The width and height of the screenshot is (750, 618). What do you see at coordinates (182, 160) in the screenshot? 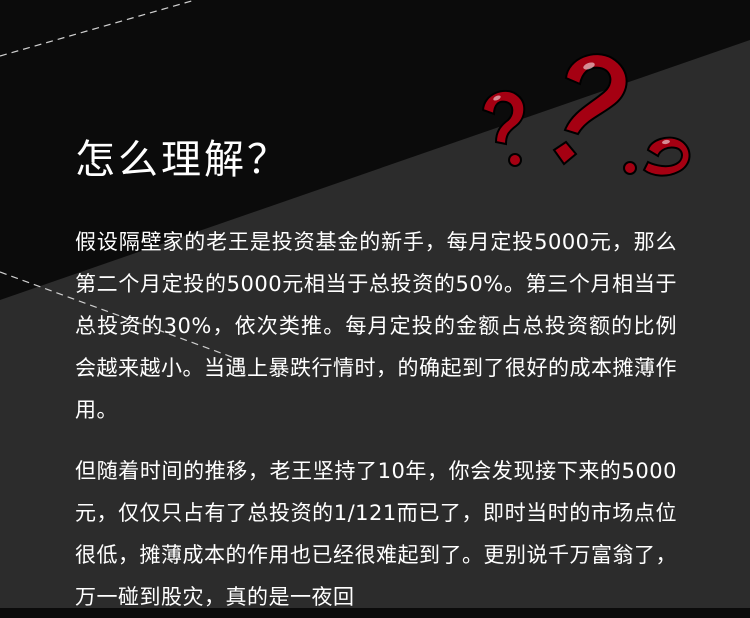
I see `page-title: 怎么理解？` at bounding box center [182, 160].